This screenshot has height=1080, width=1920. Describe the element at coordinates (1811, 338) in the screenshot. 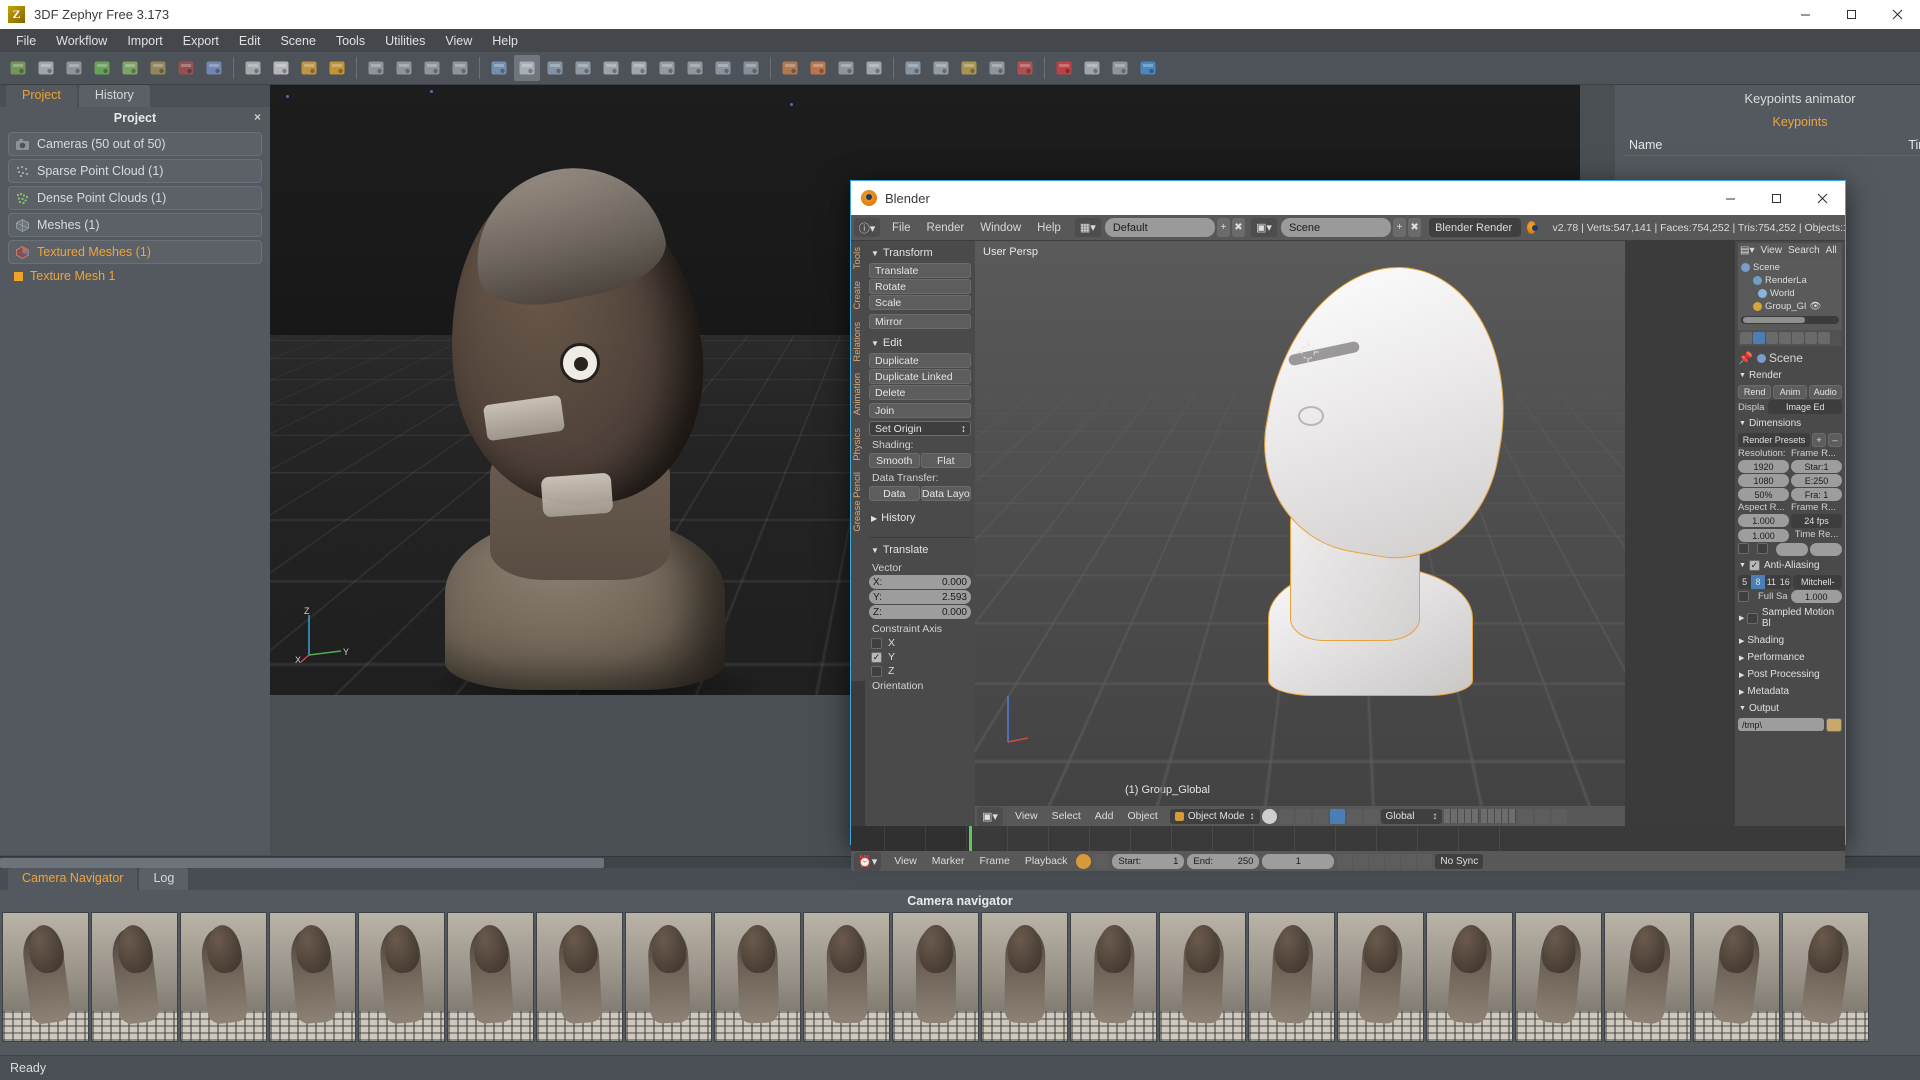

I see `tab-constraints-icon` at that location.